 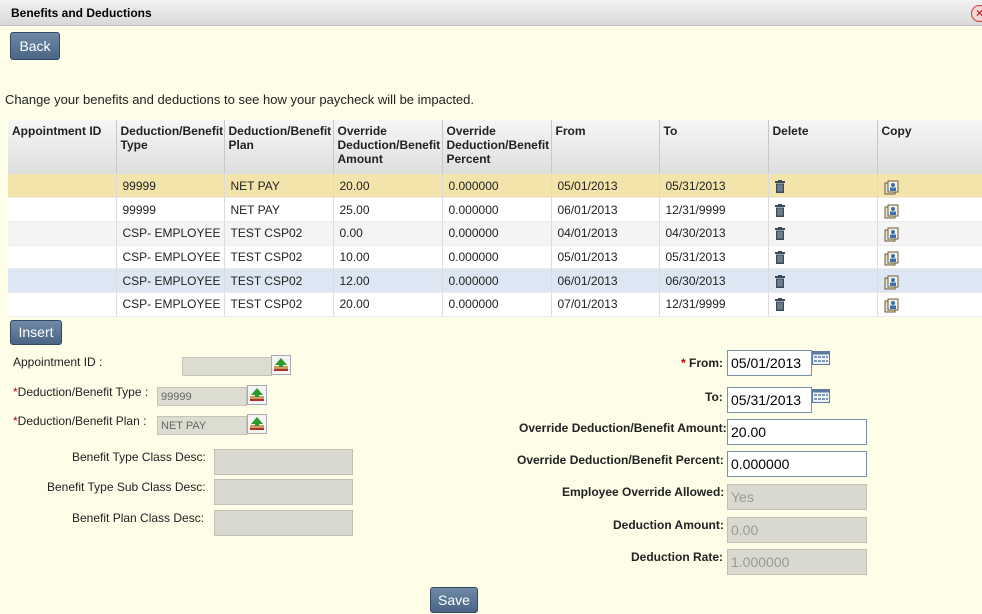 I want to click on cell-type: 99999, so click(x=170, y=209).